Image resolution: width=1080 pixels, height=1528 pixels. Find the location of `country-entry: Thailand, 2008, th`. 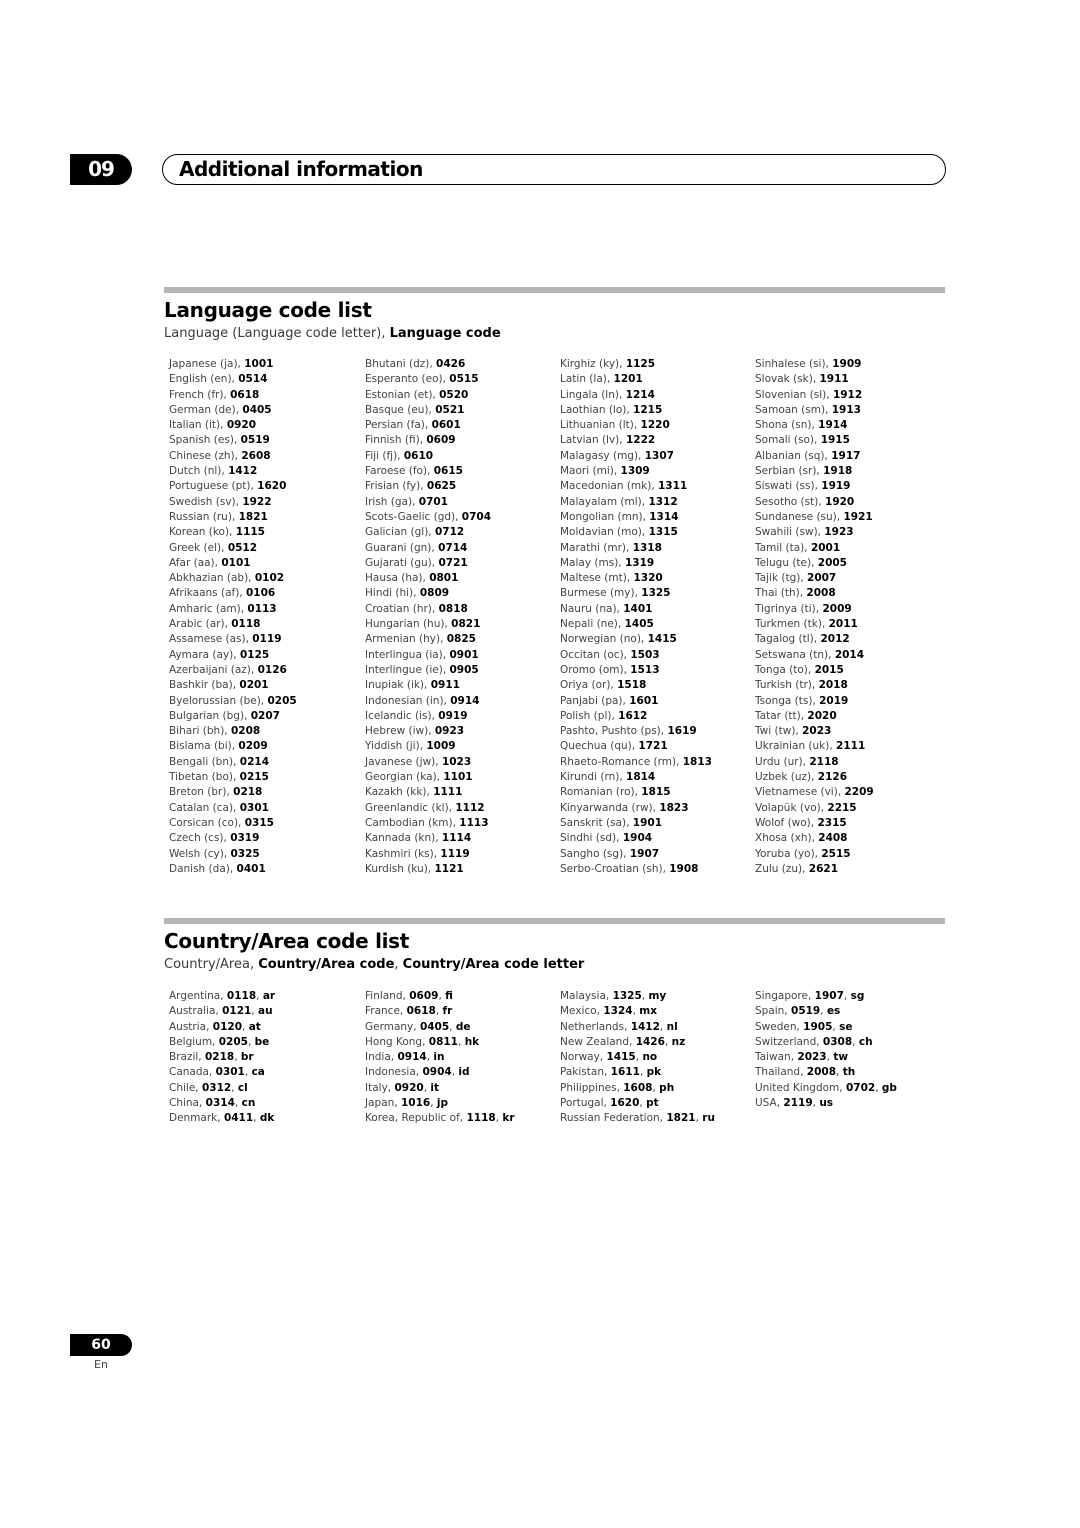

country-entry: Thailand, 2008, th is located at coordinates (850, 1072).